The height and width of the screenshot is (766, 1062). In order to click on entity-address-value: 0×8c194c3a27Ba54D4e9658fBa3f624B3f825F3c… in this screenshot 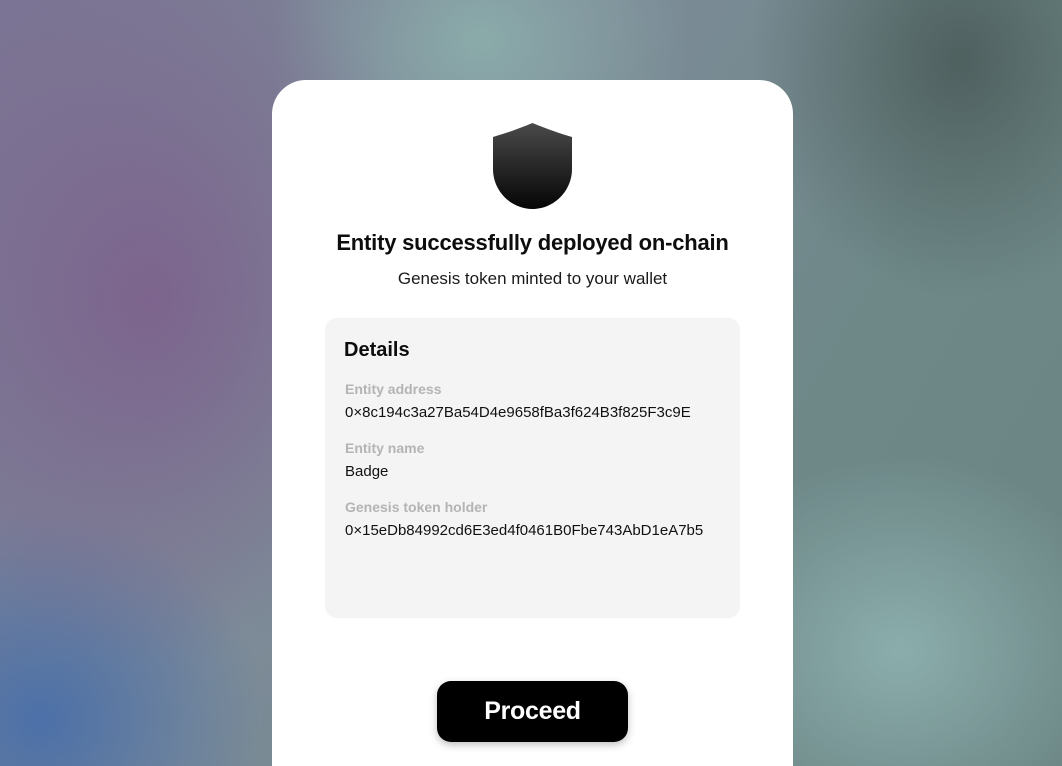, I will do `click(518, 412)`.